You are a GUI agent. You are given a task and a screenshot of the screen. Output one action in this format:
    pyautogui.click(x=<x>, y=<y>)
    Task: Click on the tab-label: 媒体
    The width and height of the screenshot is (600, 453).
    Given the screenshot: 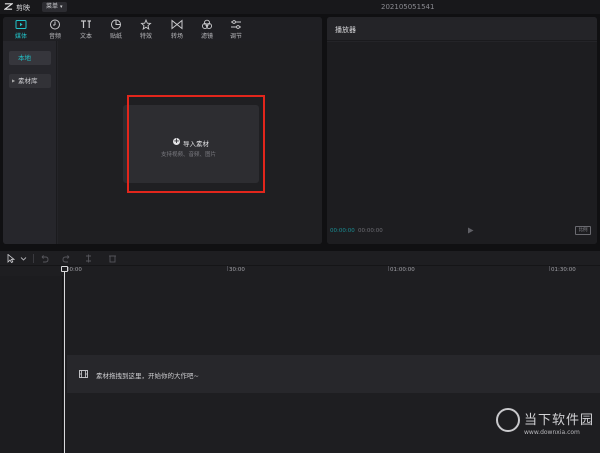 What is the action you would take?
    pyautogui.click(x=20, y=36)
    